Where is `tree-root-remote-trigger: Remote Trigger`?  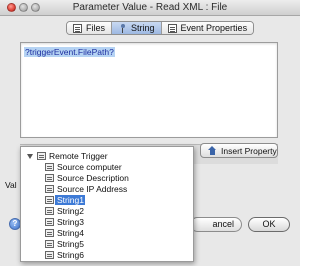
tree-root-remote-trigger: Remote Trigger is located at coordinates (107, 156).